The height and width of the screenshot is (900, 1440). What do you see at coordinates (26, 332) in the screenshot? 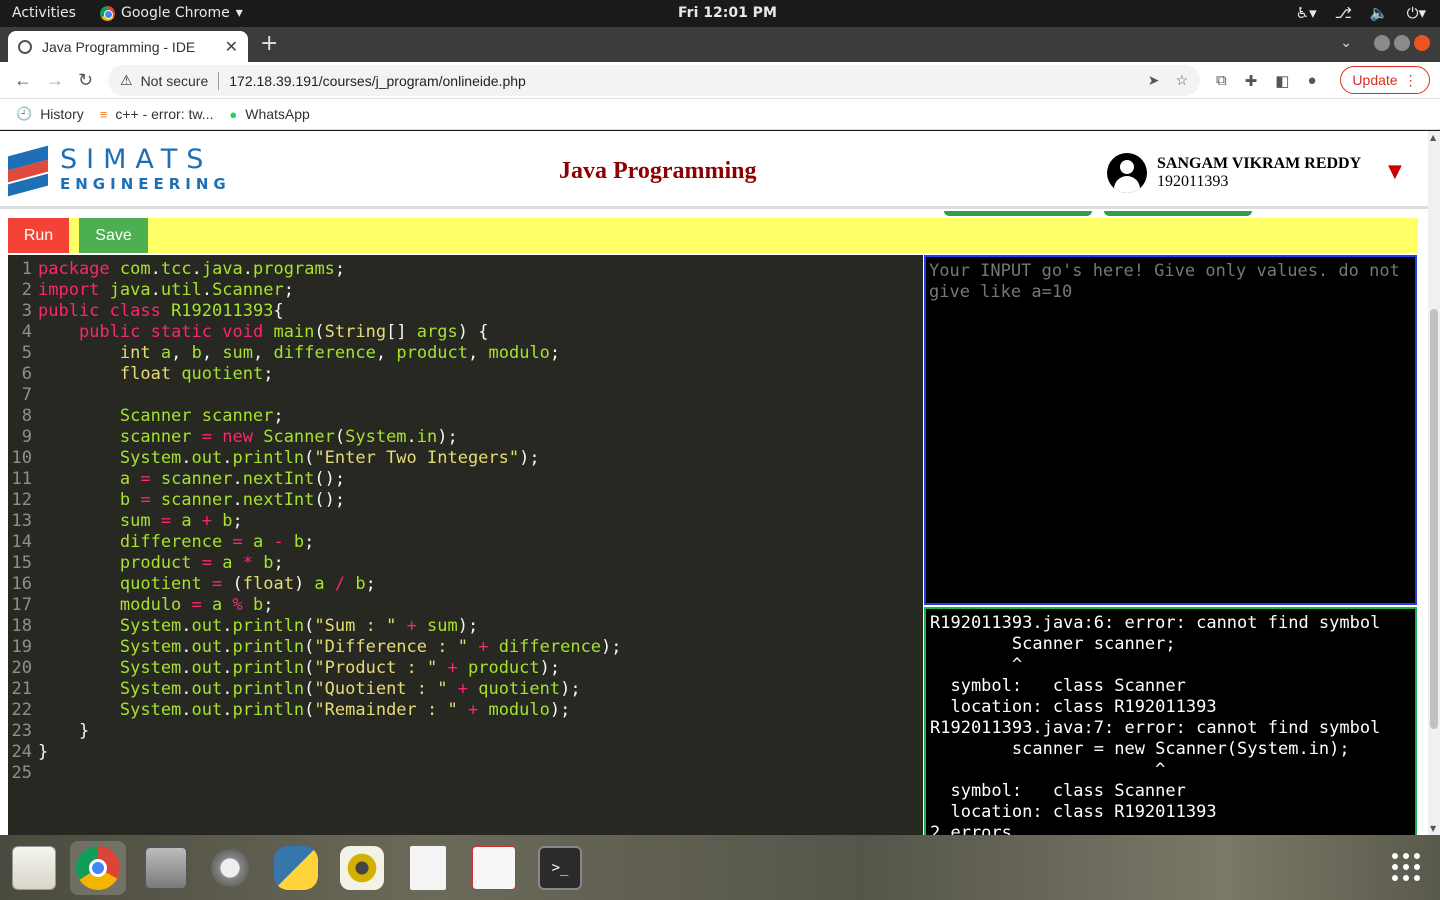
I see `line-number: 4` at bounding box center [26, 332].